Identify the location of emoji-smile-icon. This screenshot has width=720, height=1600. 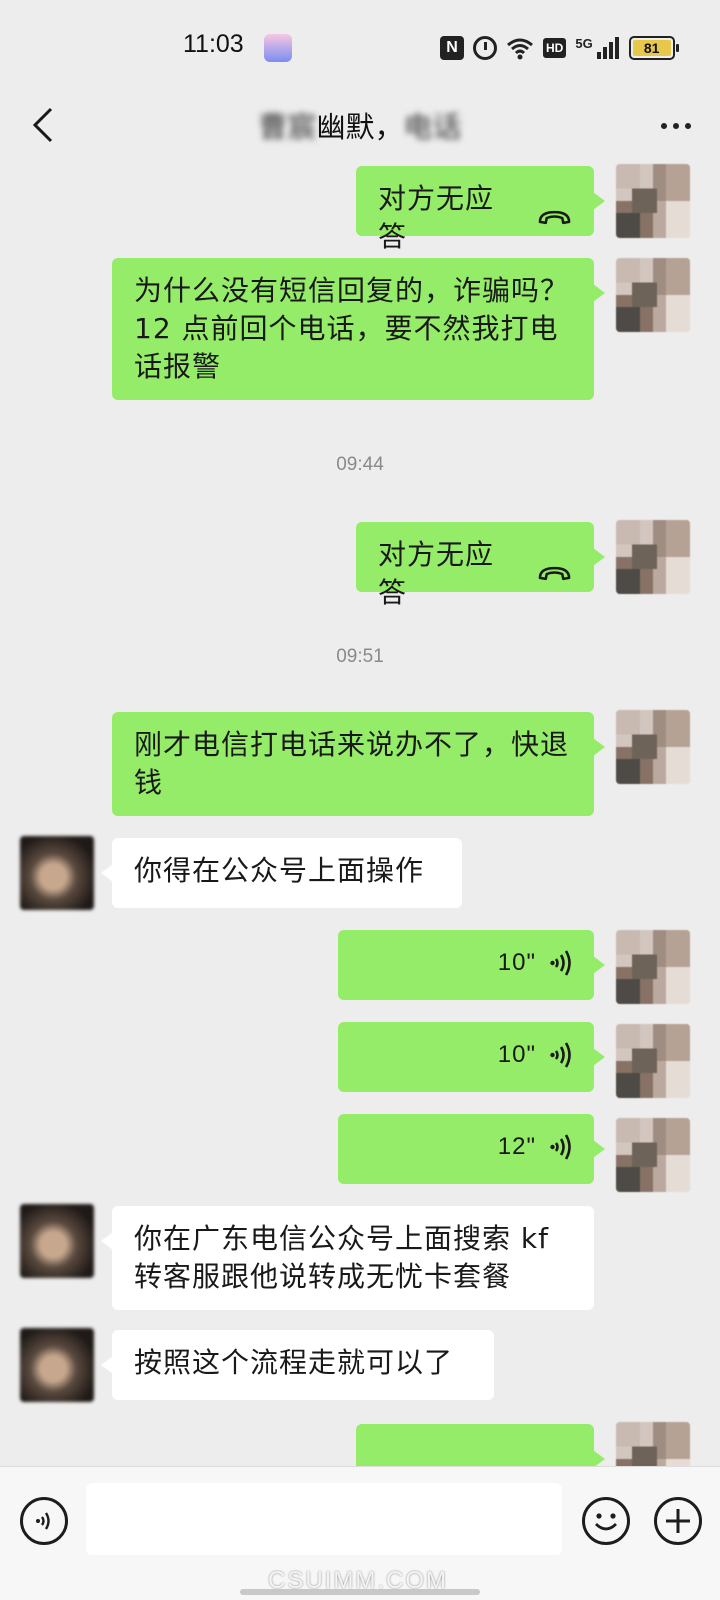
(606, 1522).